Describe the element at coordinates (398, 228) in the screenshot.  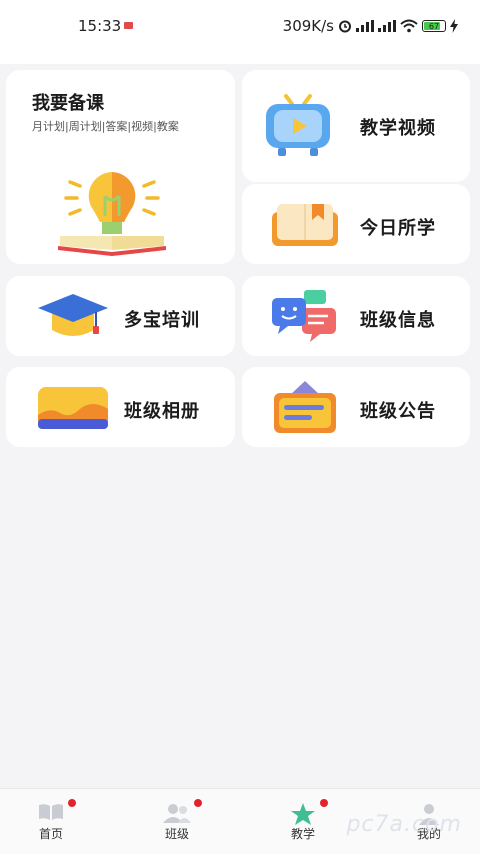
I see `today-learned-label: 今日所学` at that location.